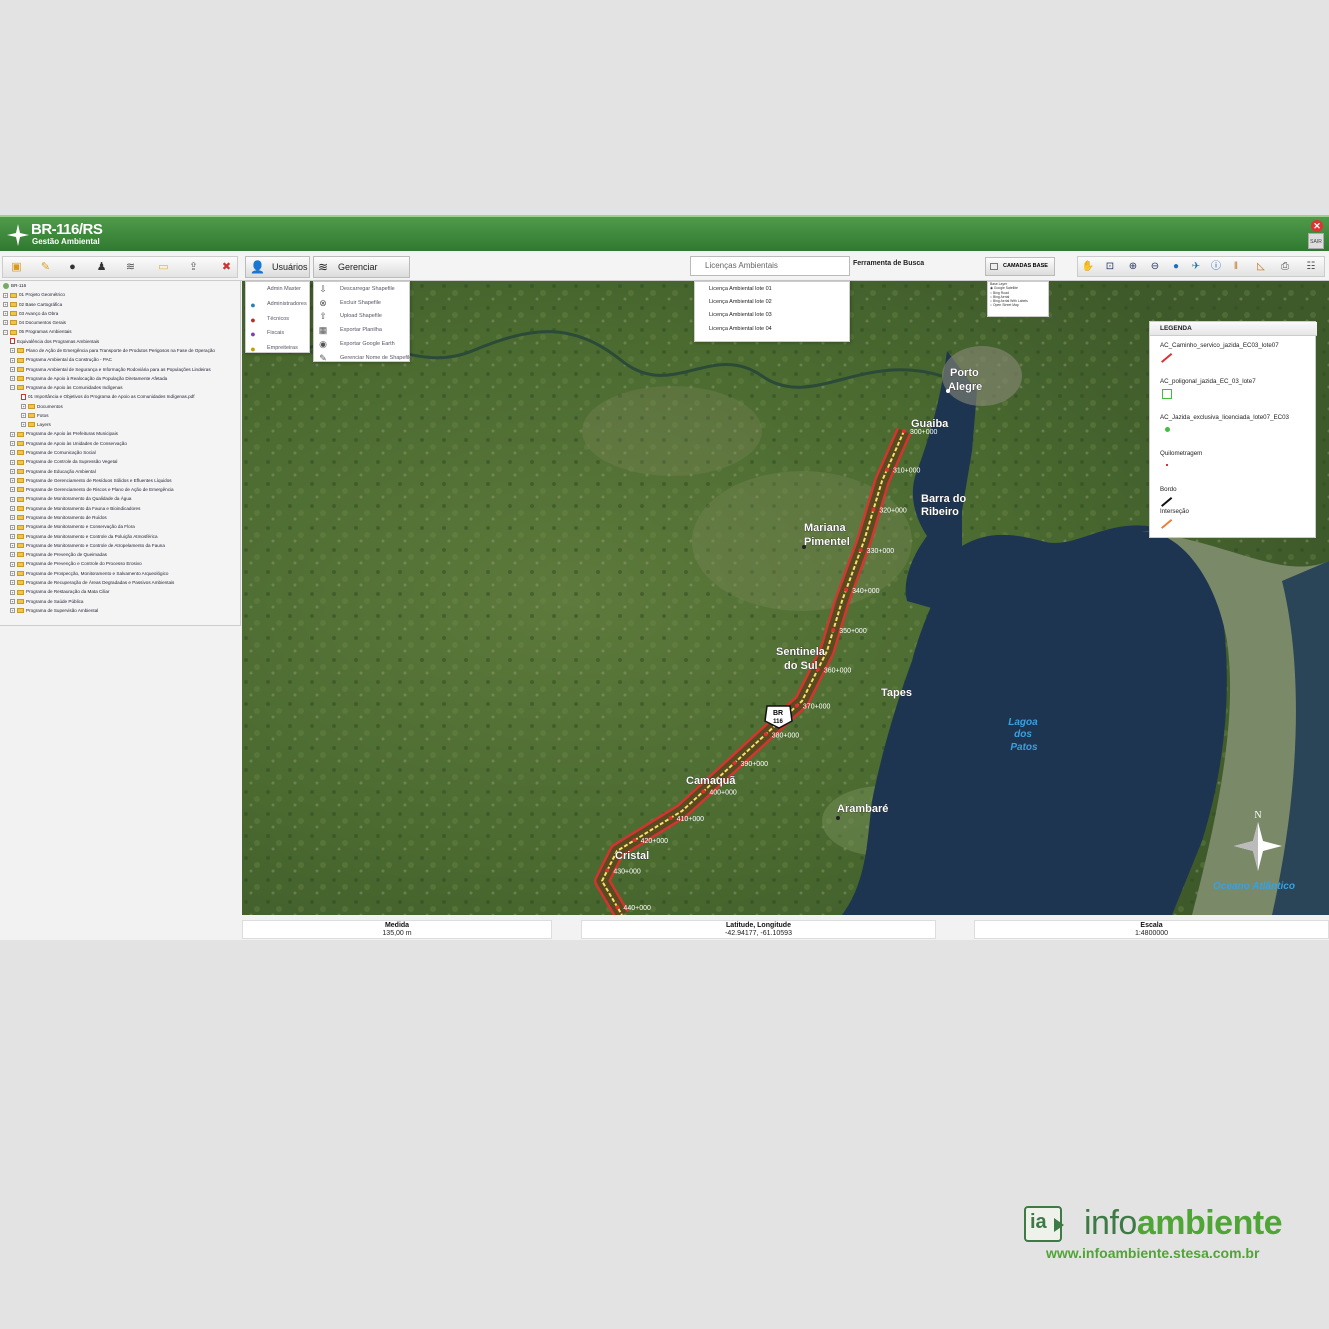 The width and height of the screenshot is (1329, 1329). Describe the element at coordinates (61, 359) in the screenshot. I see `tree-item: + Programa Ambiental da Construção - PAC` at that location.